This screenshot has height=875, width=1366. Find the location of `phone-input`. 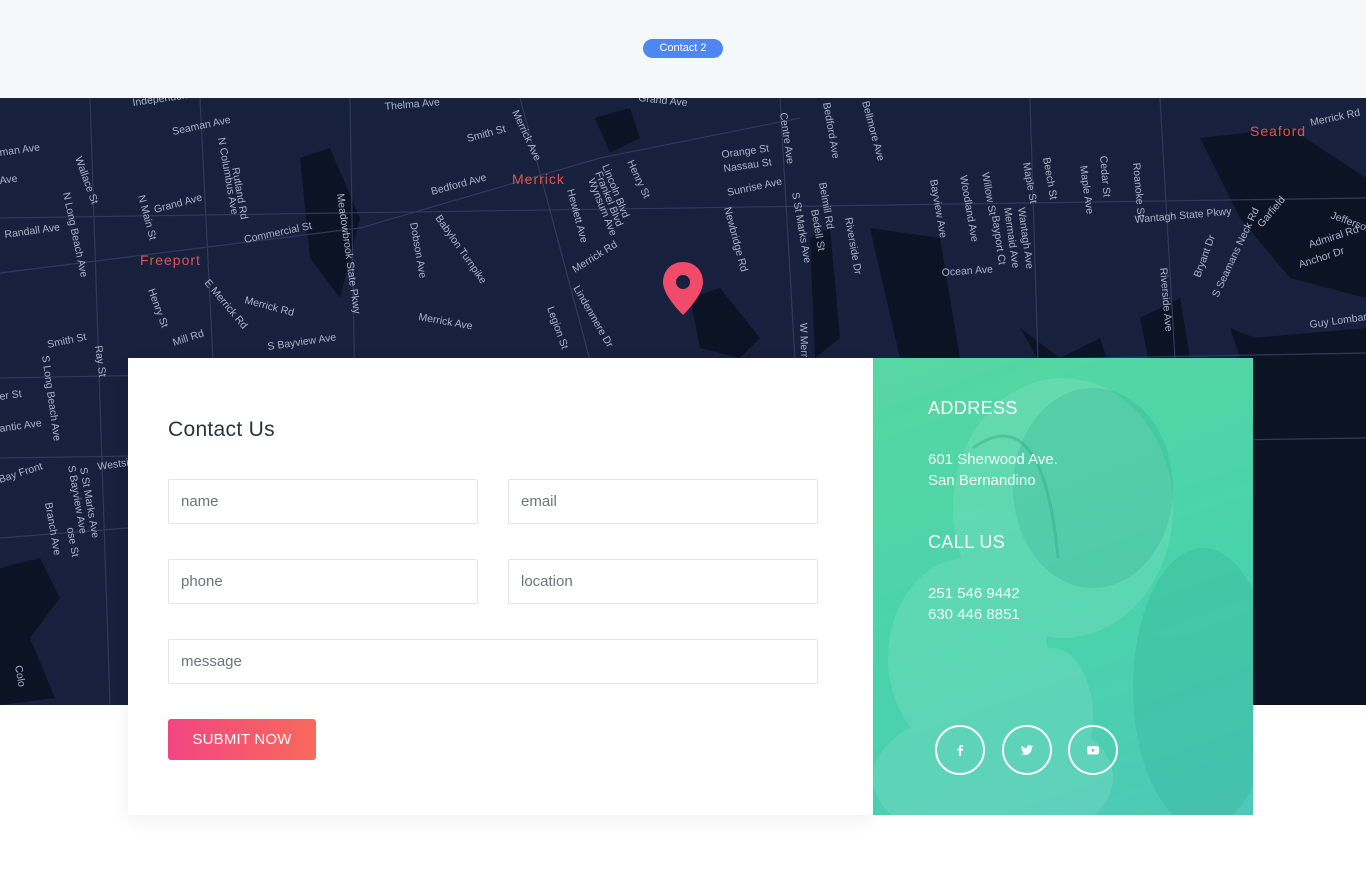

phone-input is located at coordinates (323, 581).